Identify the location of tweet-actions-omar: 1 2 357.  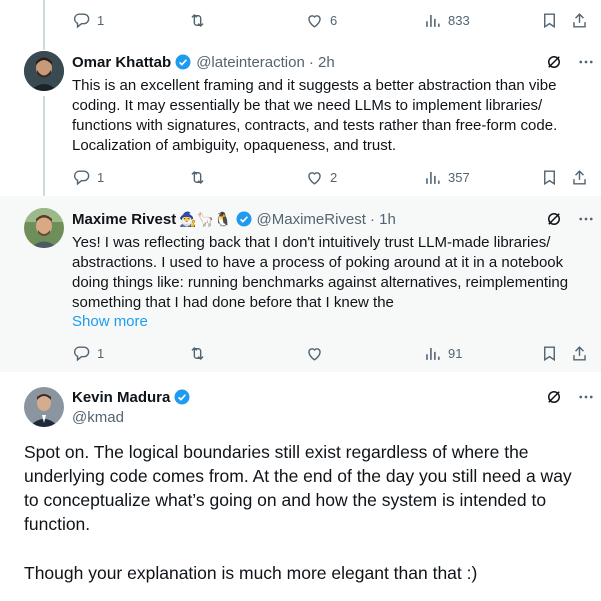
(300, 177).